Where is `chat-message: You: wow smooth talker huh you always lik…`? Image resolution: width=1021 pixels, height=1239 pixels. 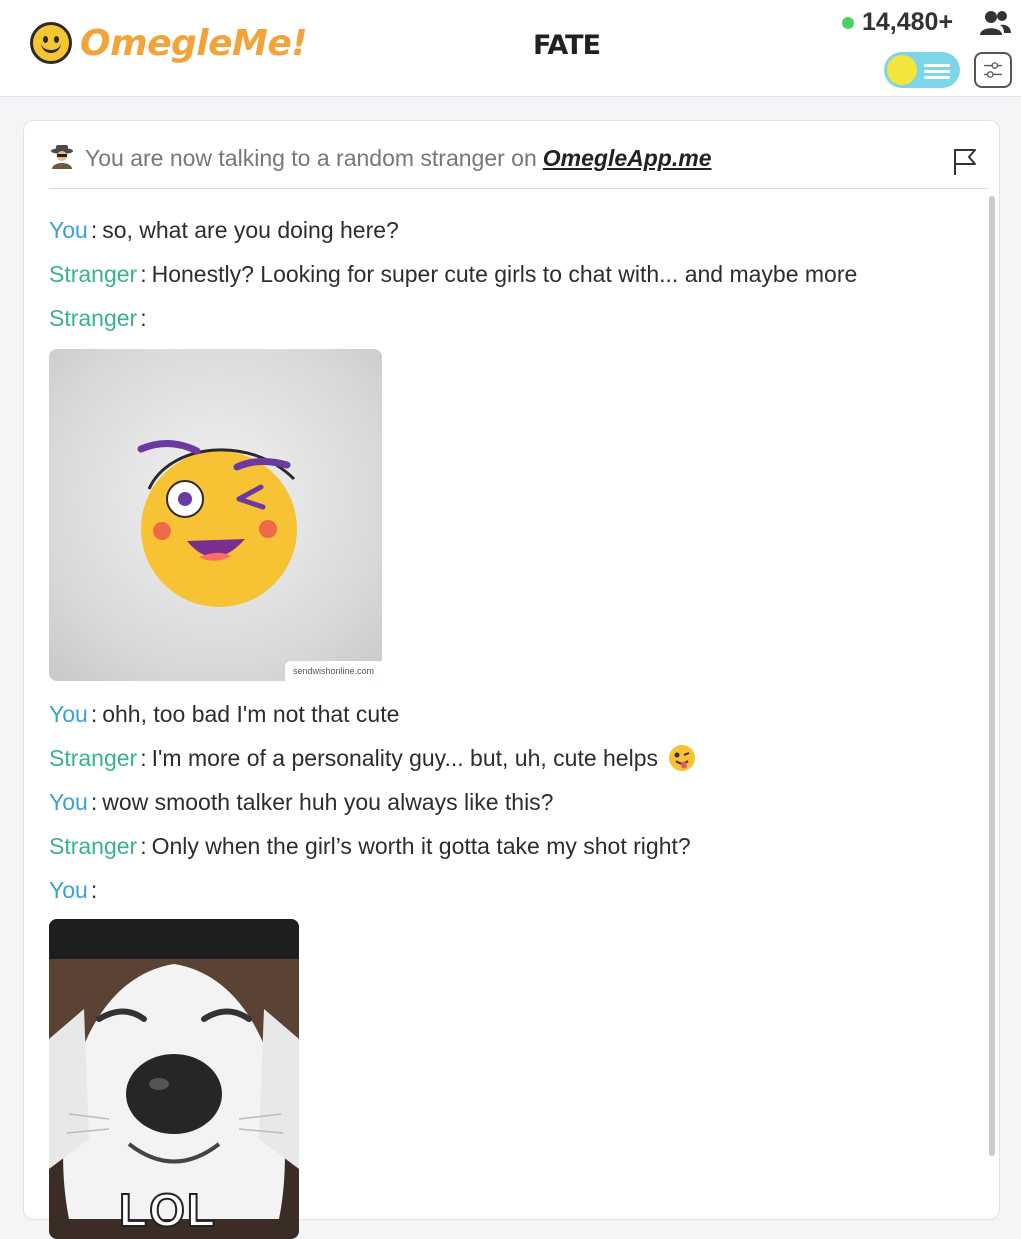 chat-message: You: wow smooth talker huh you always lik… is located at coordinates (301, 802).